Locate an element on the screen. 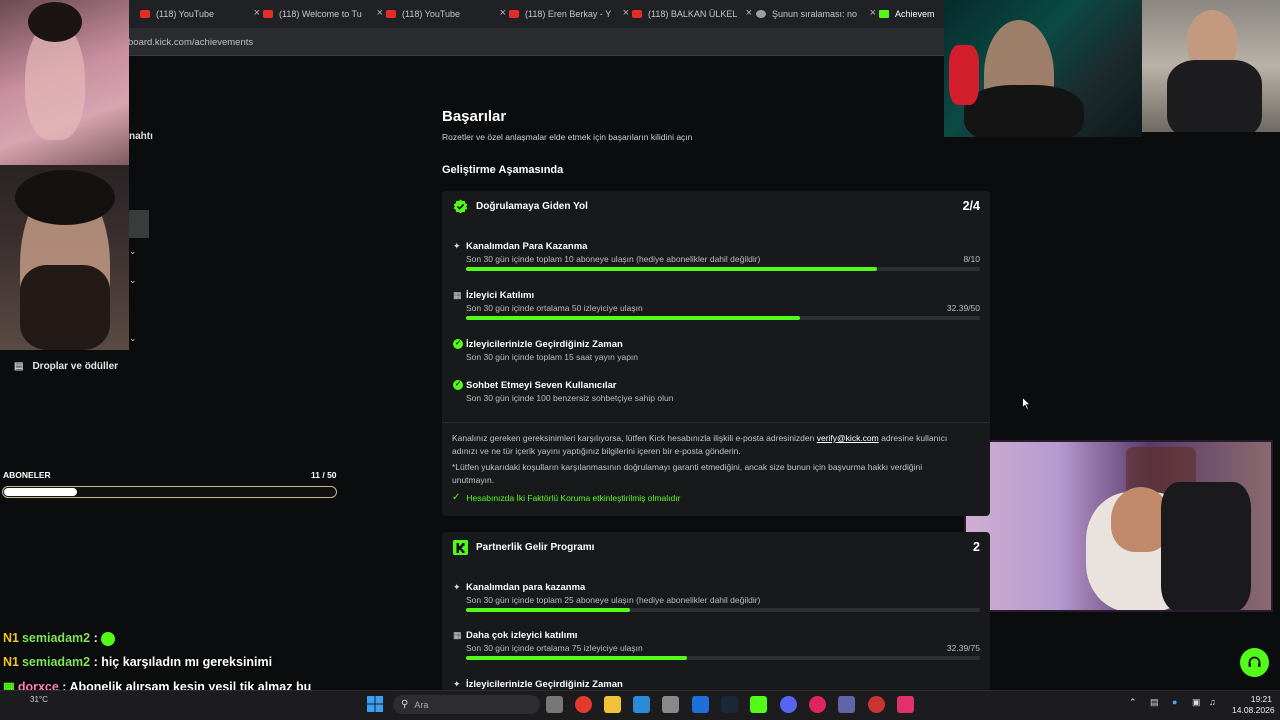 The height and width of the screenshot is (720, 1280). clock-time: 19:21 is located at coordinates (1261, 699).